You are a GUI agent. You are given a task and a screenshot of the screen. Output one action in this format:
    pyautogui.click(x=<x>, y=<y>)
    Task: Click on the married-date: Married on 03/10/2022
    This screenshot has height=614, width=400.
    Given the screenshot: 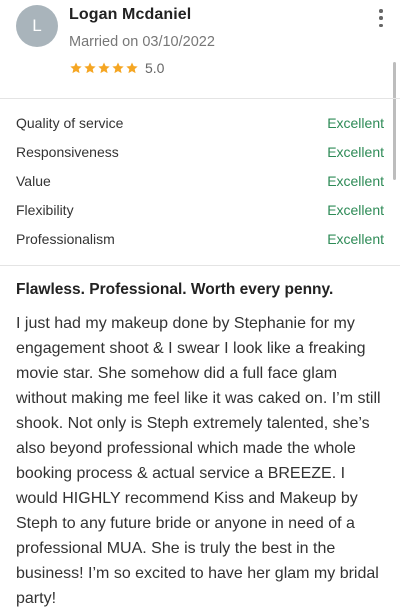 What is the action you would take?
    pyautogui.click(x=142, y=42)
    